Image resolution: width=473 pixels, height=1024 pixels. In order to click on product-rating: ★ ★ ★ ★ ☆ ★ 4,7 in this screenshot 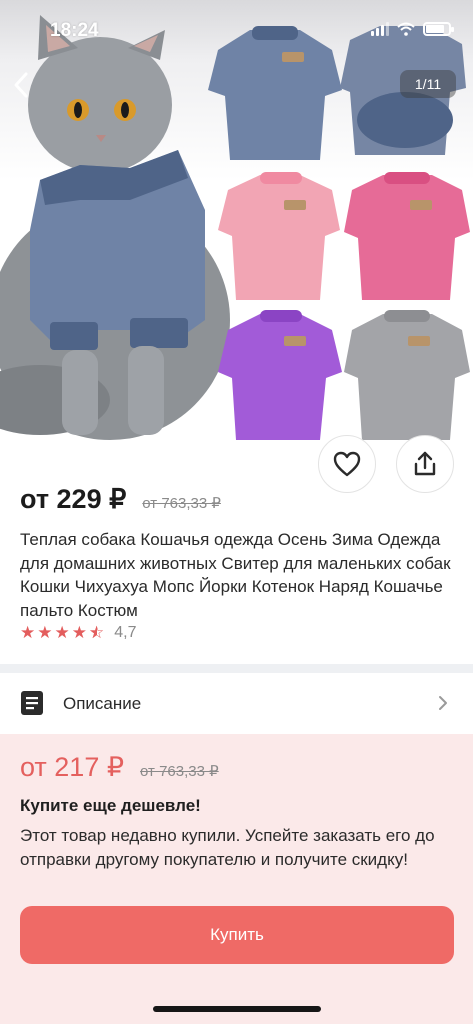, I will do `click(78, 633)`.